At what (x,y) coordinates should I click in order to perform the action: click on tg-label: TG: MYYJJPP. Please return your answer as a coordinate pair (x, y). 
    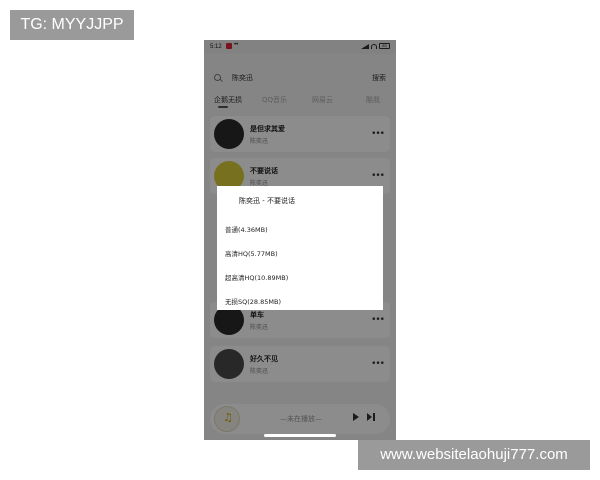
    Looking at the image, I should click on (72, 25).